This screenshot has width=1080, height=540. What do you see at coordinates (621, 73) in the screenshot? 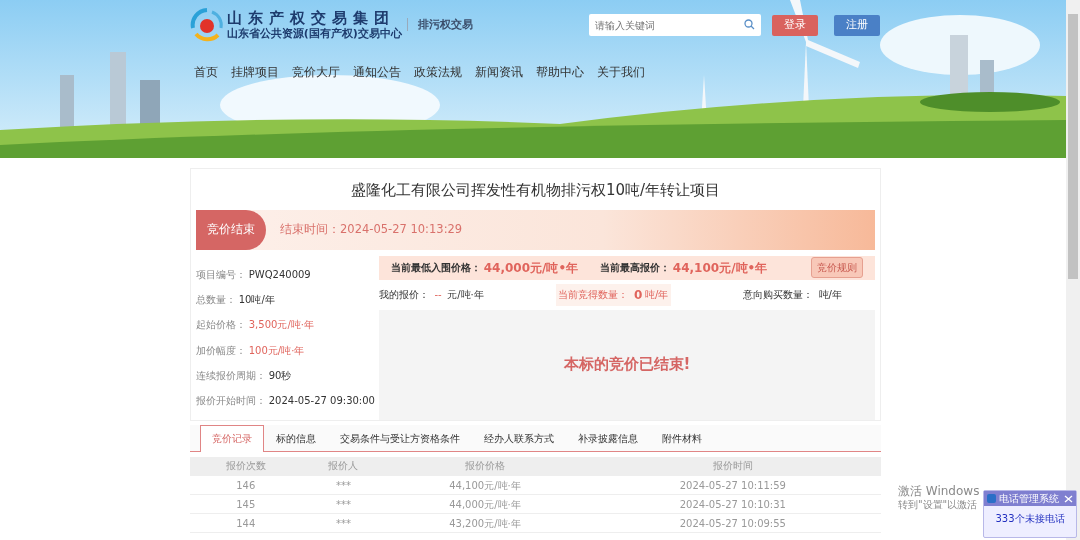
I see `nav-link: 关于我们` at bounding box center [621, 73].